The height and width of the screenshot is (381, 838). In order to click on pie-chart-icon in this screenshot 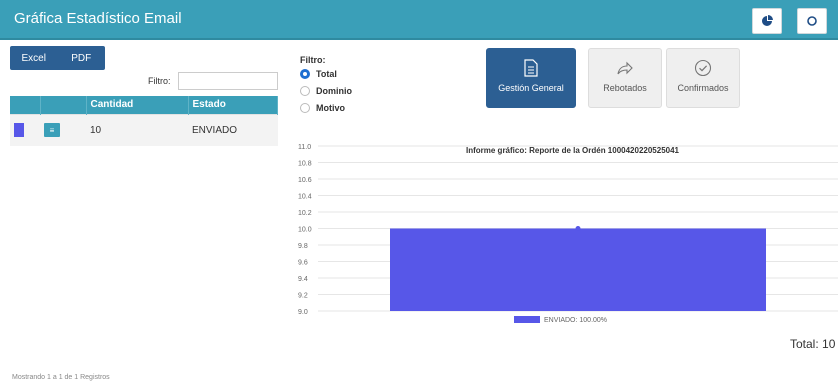, I will do `click(767, 20)`.